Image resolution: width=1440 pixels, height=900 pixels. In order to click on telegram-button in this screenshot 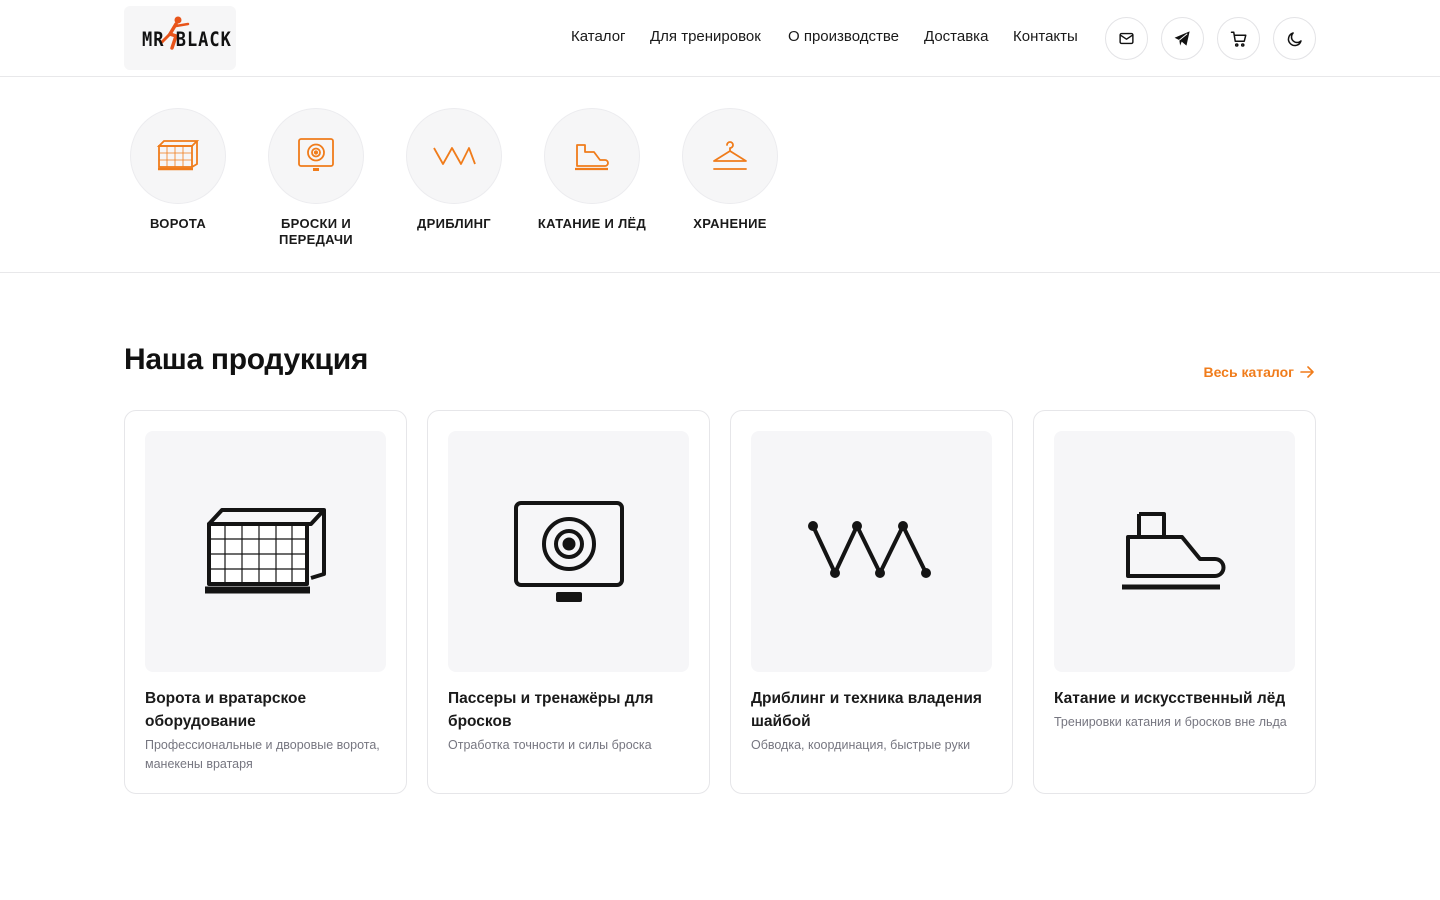, I will do `click(1182, 38)`.